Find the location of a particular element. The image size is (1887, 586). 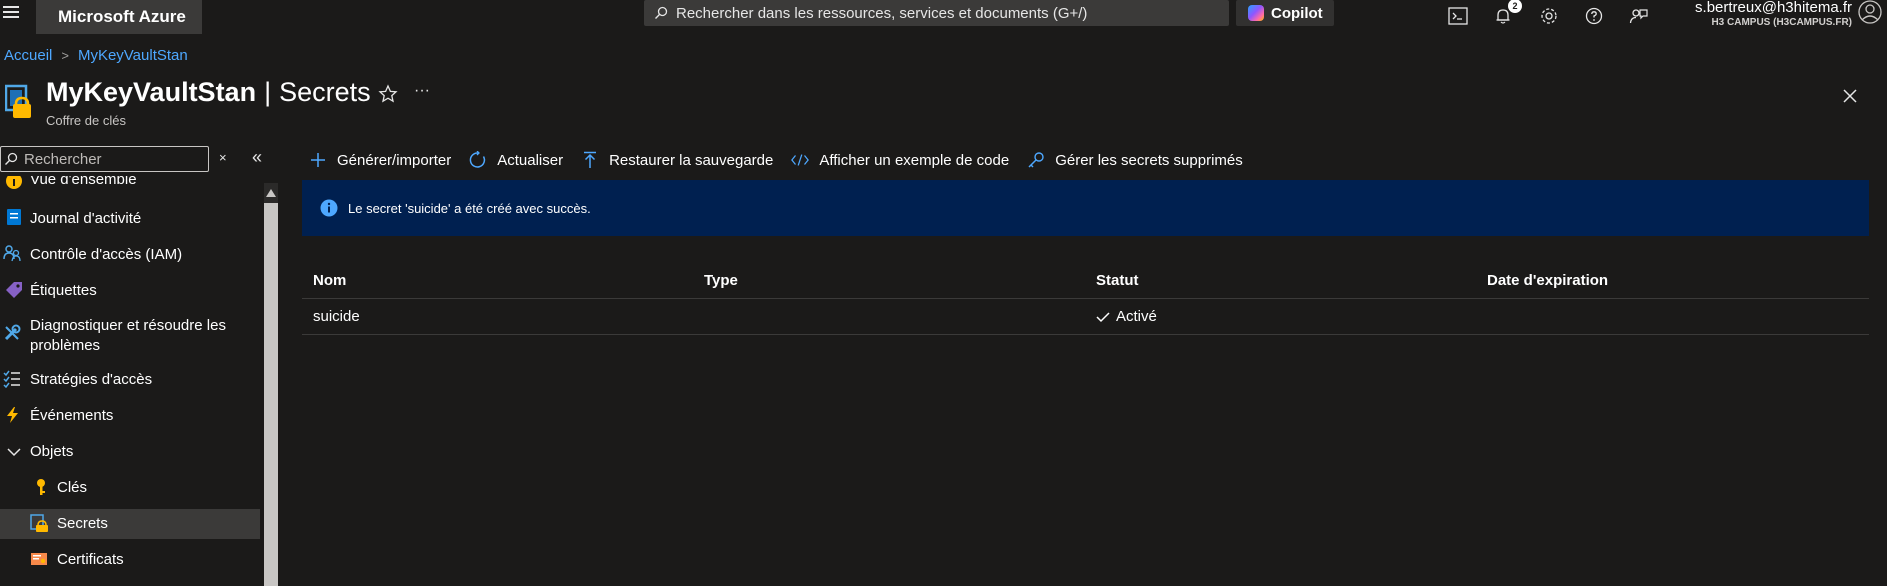

wrench-icon is located at coordinates (12, 332).